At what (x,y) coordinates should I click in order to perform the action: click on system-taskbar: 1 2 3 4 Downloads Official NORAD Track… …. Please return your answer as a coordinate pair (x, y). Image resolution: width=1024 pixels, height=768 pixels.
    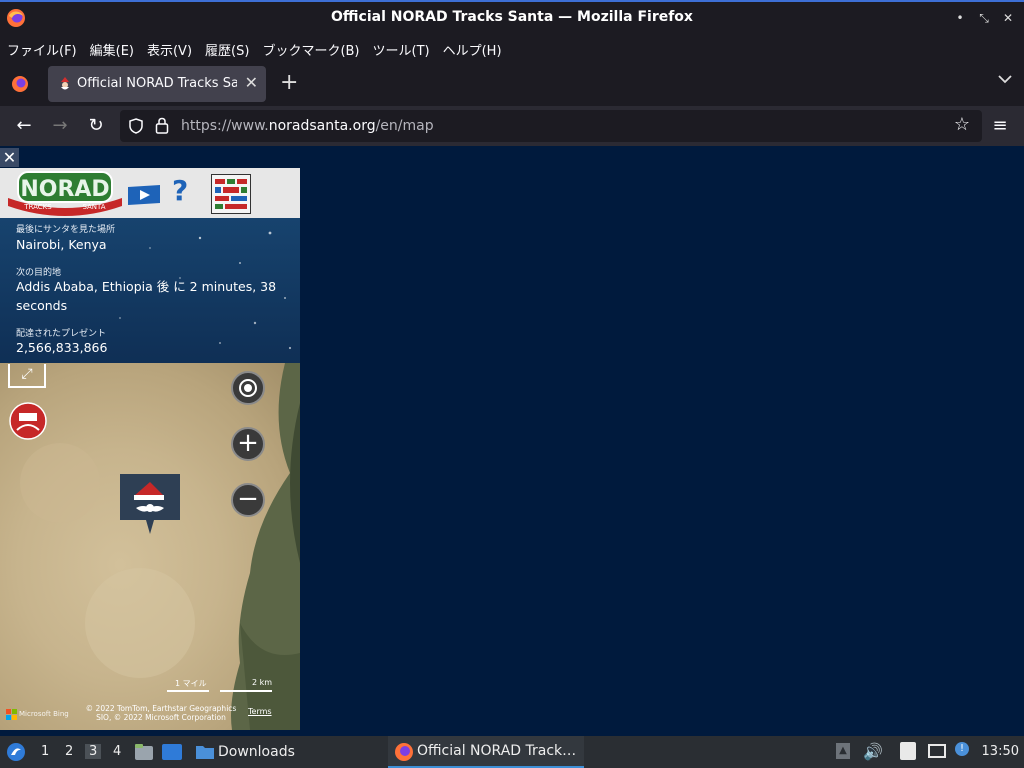
    Looking at the image, I should click on (512, 752).